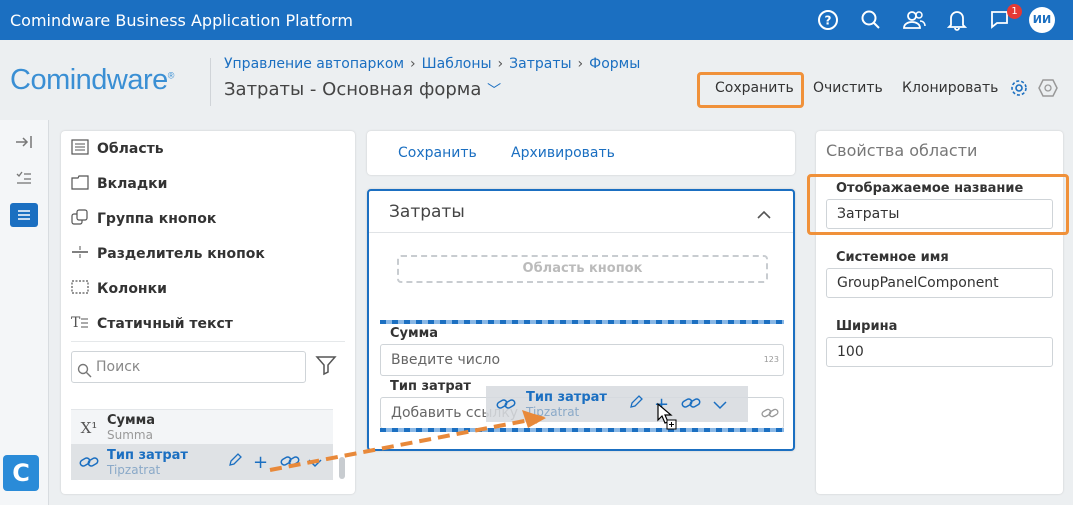 Image resolution: width=1073 pixels, height=505 pixels. I want to click on properties-title: Свойства области, so click(902, 150).